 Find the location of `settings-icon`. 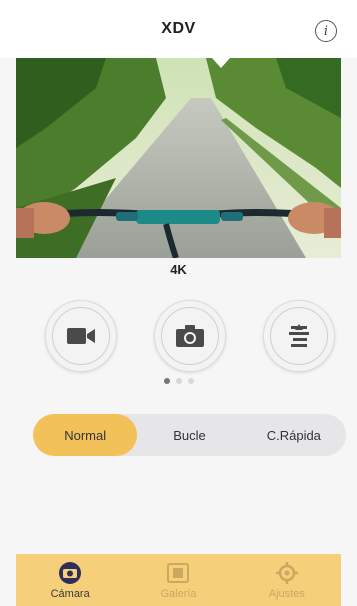

settings-icon is located at coordinates (299, 336).